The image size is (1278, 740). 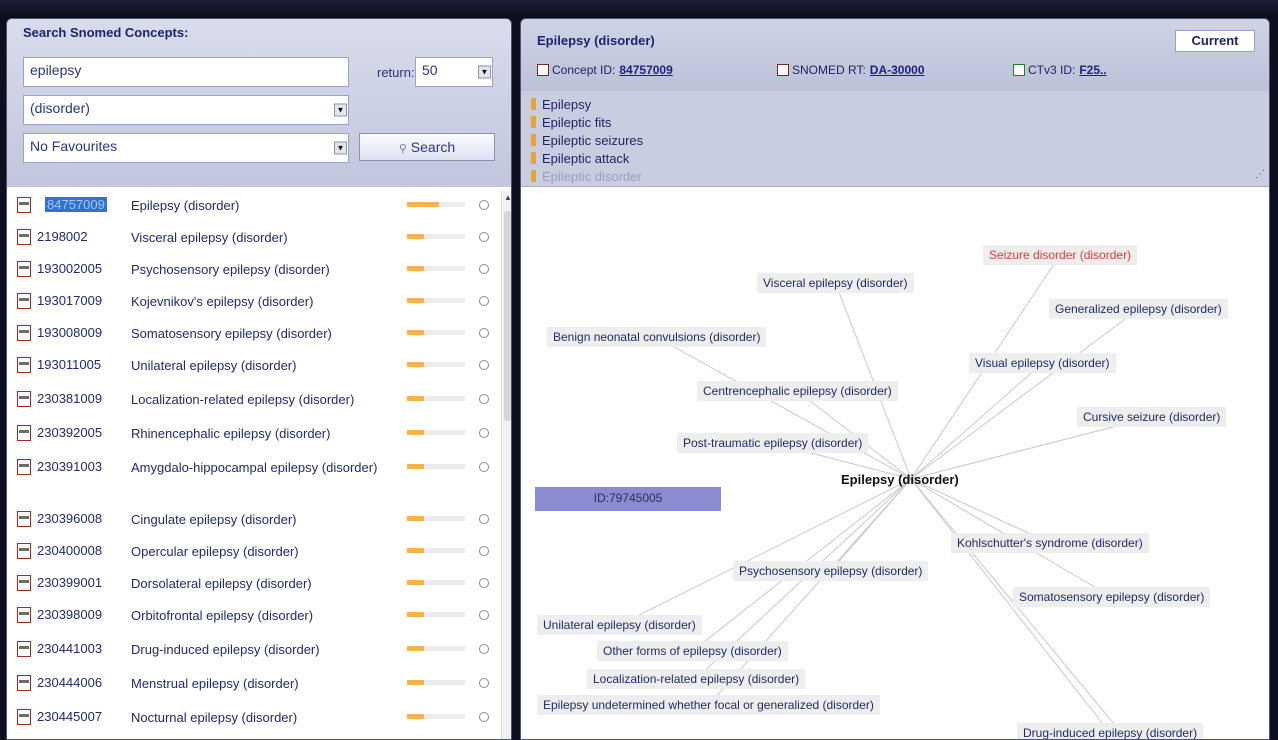 What do you see at coordinates (70, 582) in the screenshot?
I see `result-id: 230399001` at bounding box center [70, 582].